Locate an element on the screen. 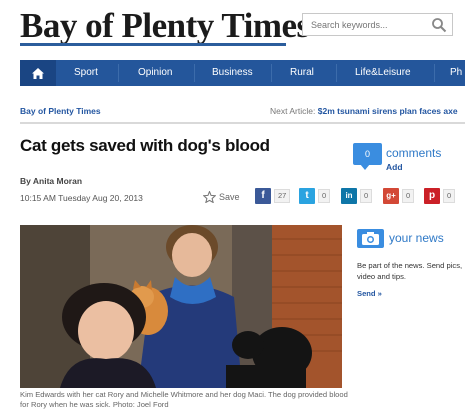 The image size is (465, 417). save-button: Save is located at coordinates (221, 197).